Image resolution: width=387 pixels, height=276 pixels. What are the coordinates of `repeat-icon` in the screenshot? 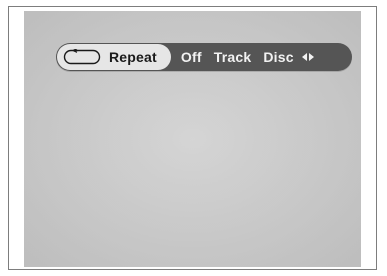 It's located at (82, 57).